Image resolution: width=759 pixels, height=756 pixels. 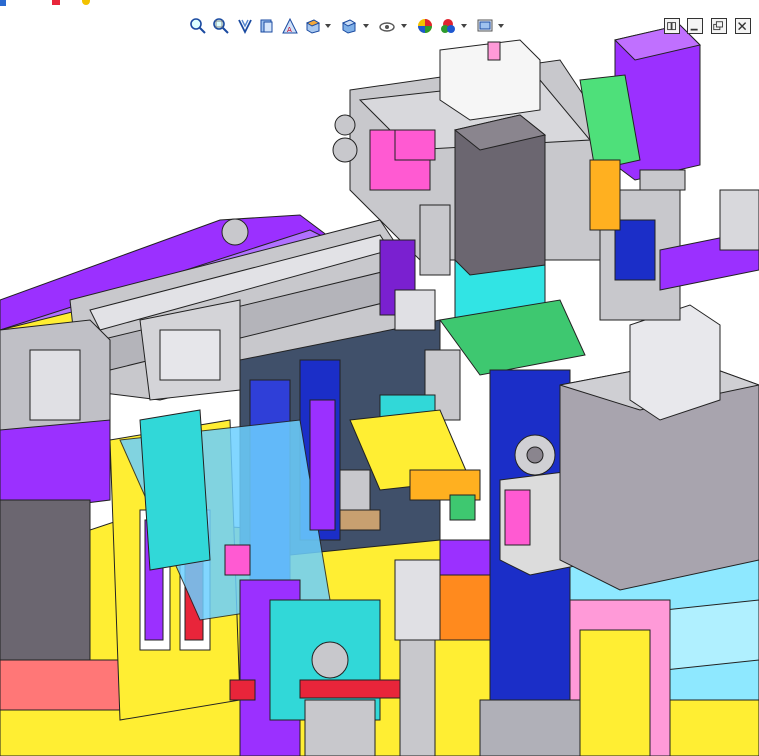 What do you see at coordinates (672, 26) in the screenshot?
I see `tile-horizontal-icon` at bounding box center [672, 26].